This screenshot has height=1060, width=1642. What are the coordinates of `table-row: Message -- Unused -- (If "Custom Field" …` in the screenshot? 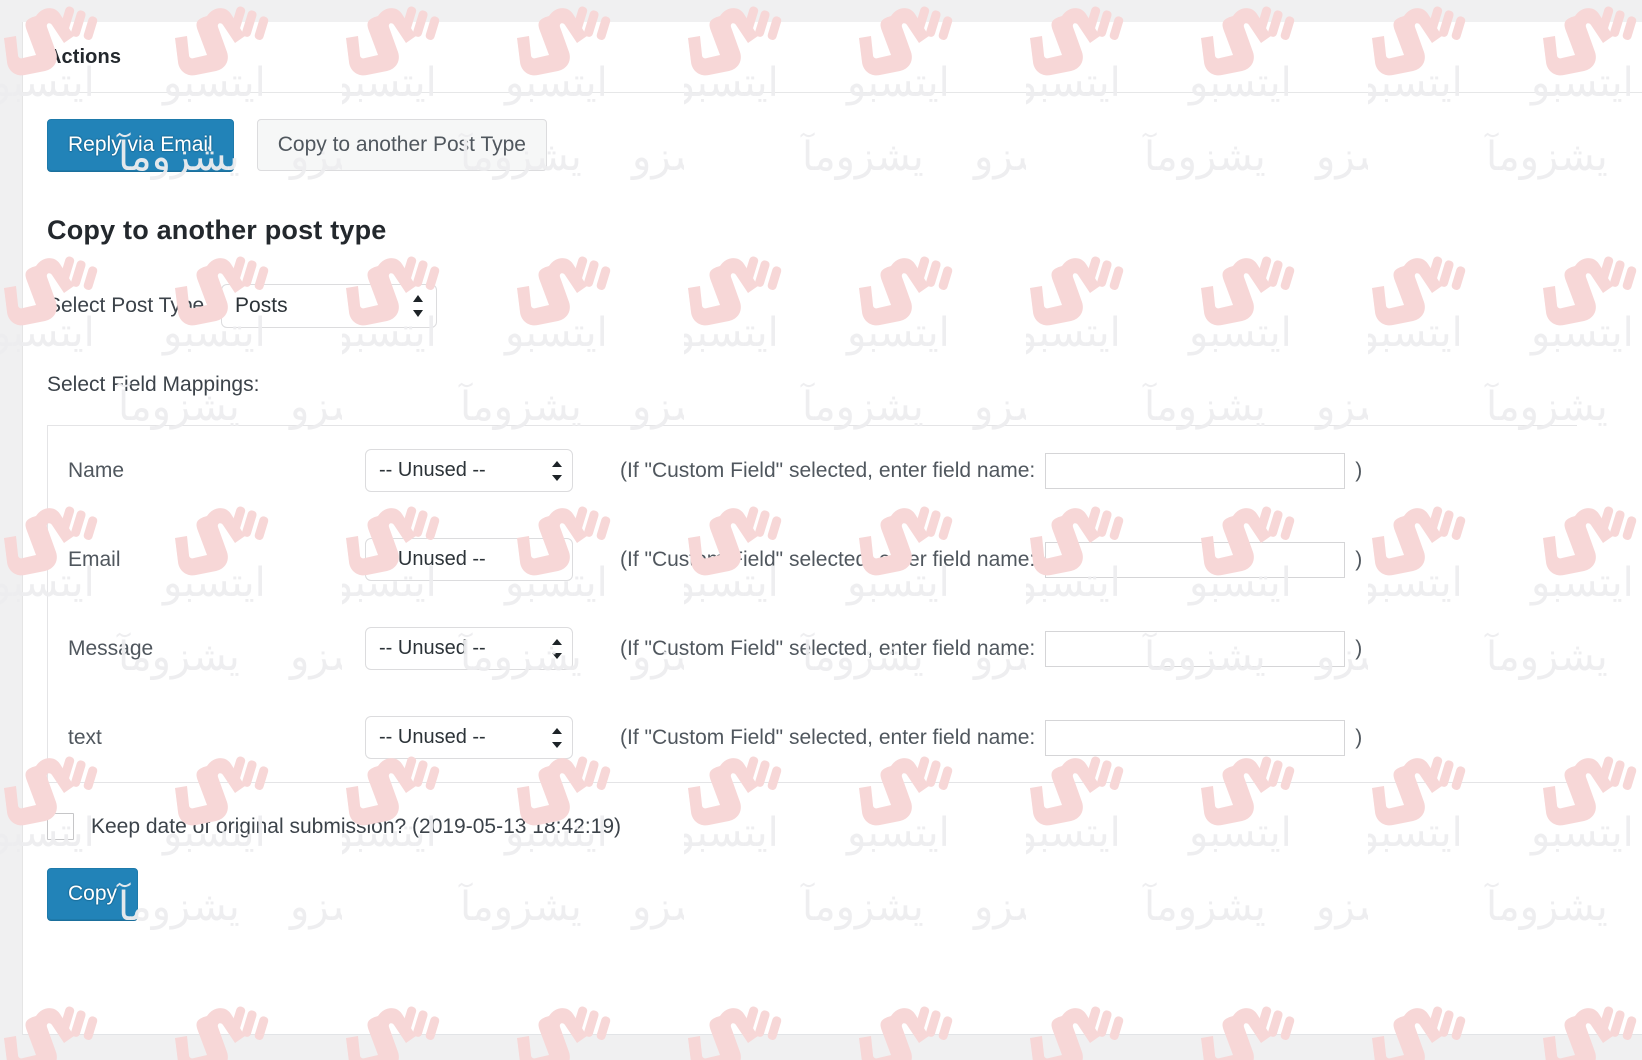 It's located at (812, 648).